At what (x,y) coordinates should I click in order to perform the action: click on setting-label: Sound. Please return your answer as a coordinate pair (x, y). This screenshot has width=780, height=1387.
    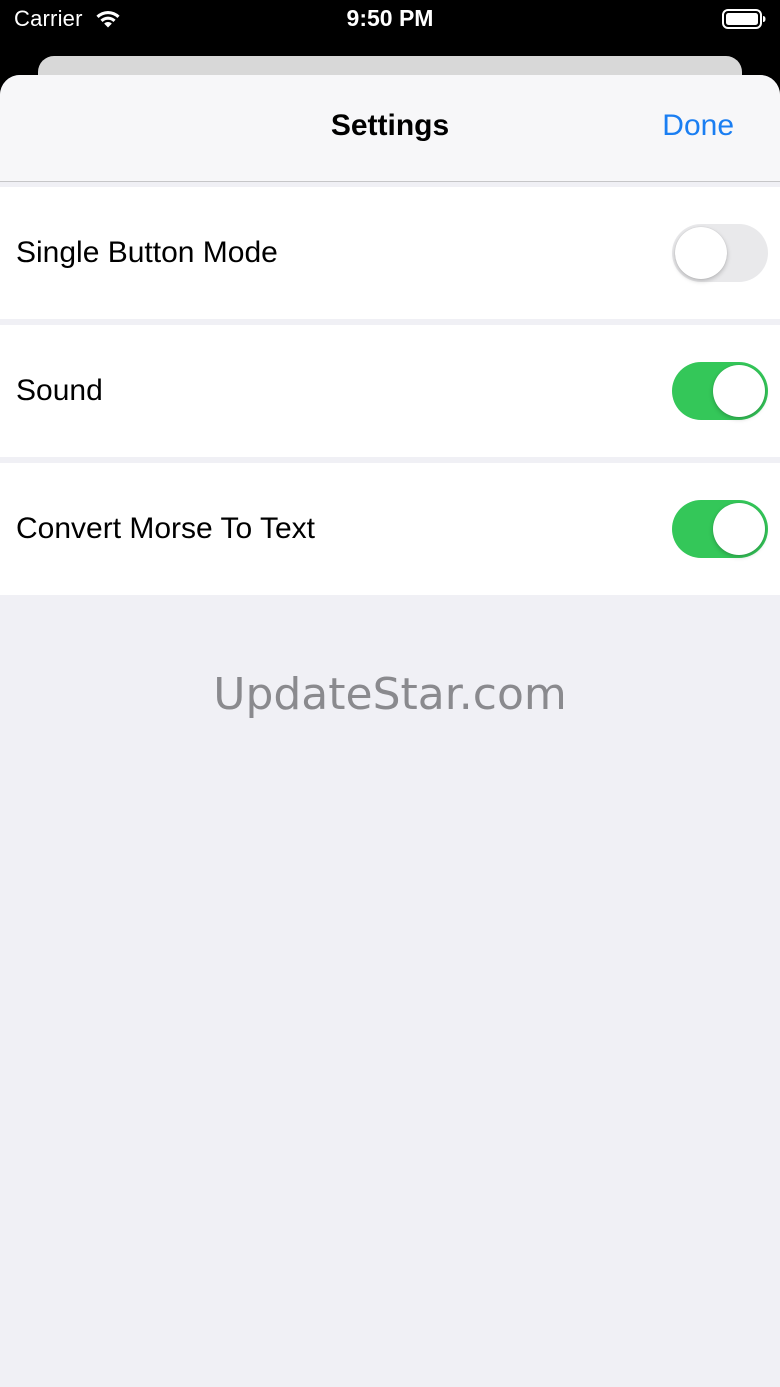
    Looking at the image, I should click on (59, 390).